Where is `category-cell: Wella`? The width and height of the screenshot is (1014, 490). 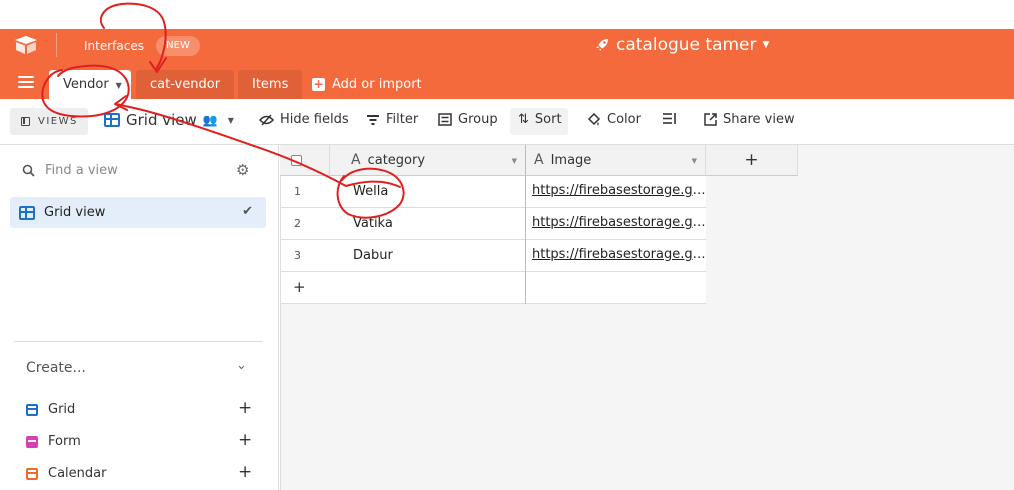
category-cell: Wella is located at coordinates (428, 191).